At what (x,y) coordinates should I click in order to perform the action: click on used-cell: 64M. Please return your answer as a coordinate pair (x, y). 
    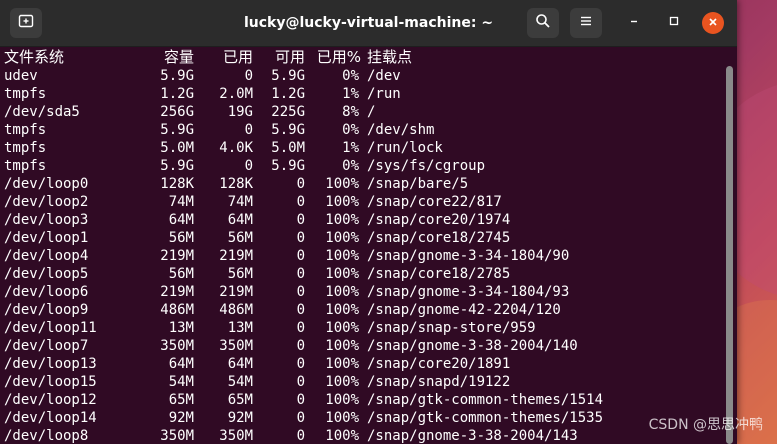
    Looking at the image, I should click on (240, 364).